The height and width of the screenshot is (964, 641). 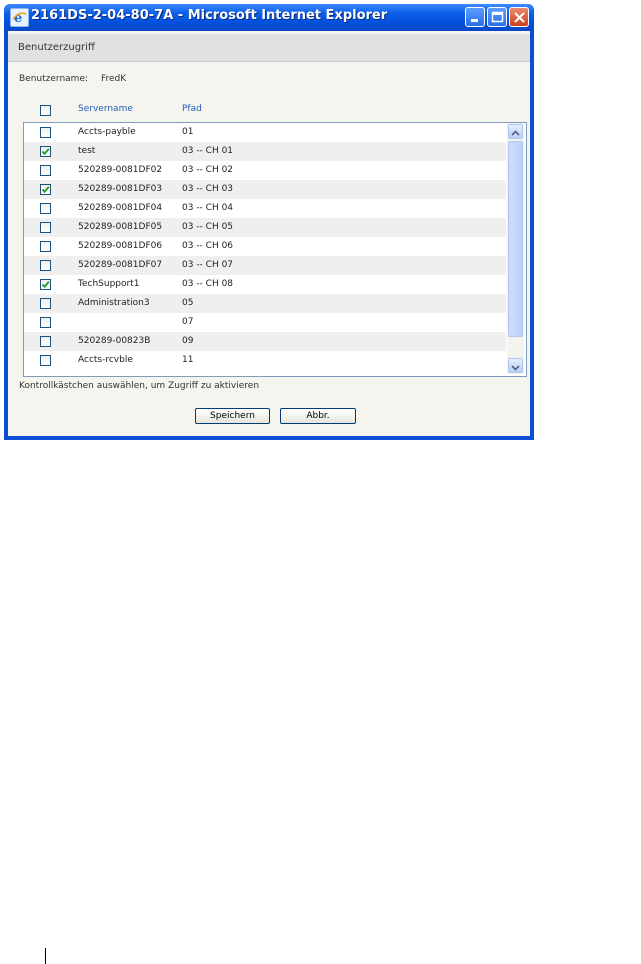 I want to click on section-header: Benutzerzugriff, so click(x=269, y=48).